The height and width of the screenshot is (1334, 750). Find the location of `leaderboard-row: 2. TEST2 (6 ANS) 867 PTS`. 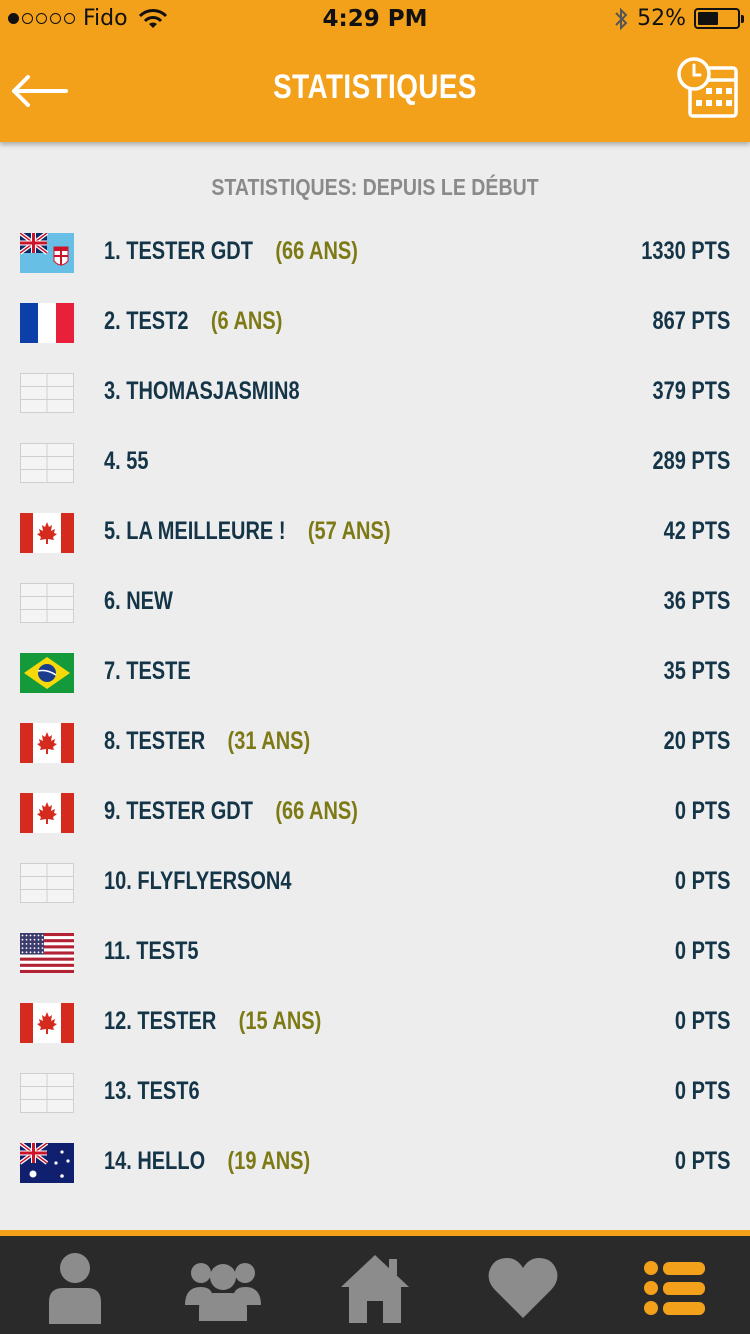

leaderboard-row: 2. TEST2 (6 ANS) 867 PTS is located at coordinates (375, 323).